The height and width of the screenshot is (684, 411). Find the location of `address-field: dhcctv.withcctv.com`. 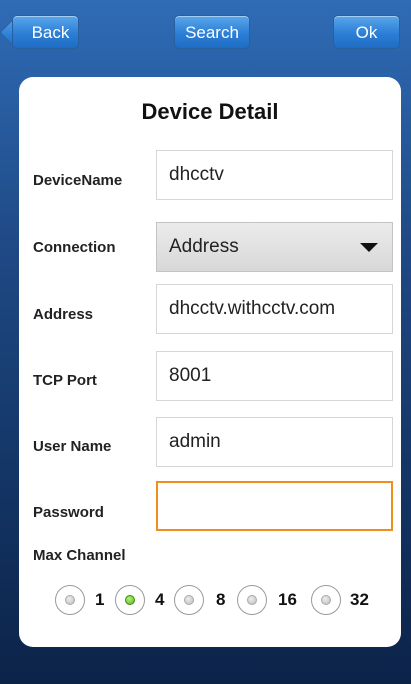

address-field: dhcctv.withcctv.com is located at coordinates (274, 309).